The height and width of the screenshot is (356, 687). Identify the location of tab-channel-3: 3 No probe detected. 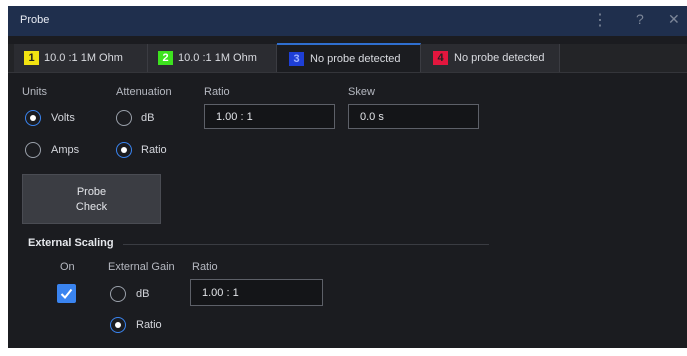
(349, 57).